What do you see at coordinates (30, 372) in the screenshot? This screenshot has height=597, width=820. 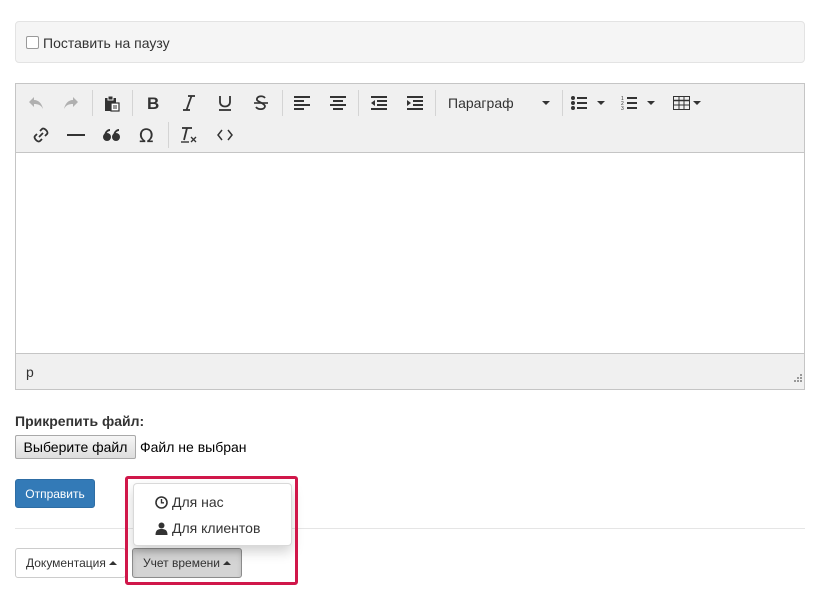 I see `element-path: p` at bounding box center [30, 372].